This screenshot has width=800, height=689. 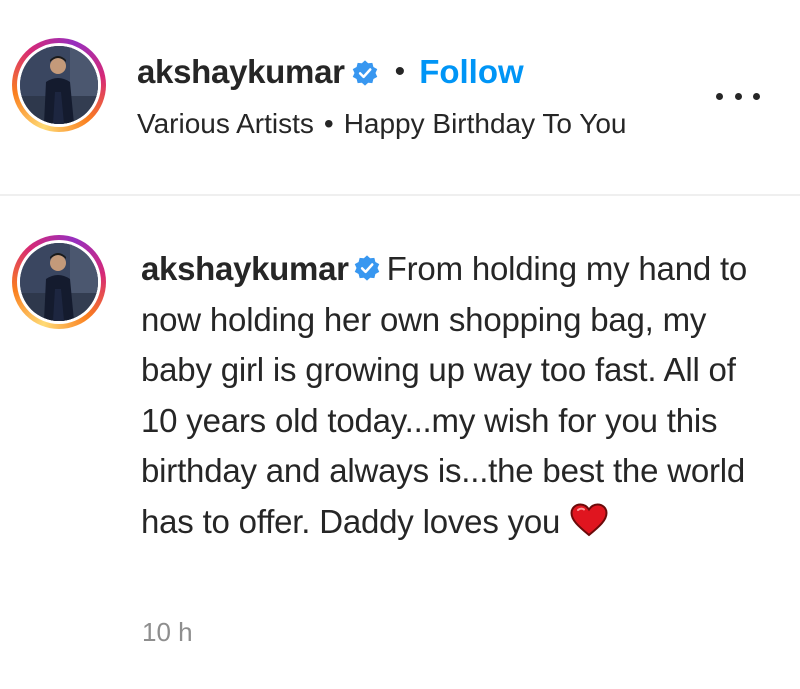 What do you see at coordinates (400, 195) in the screenshot?
I see `divider` at bounding box center [400, 195].